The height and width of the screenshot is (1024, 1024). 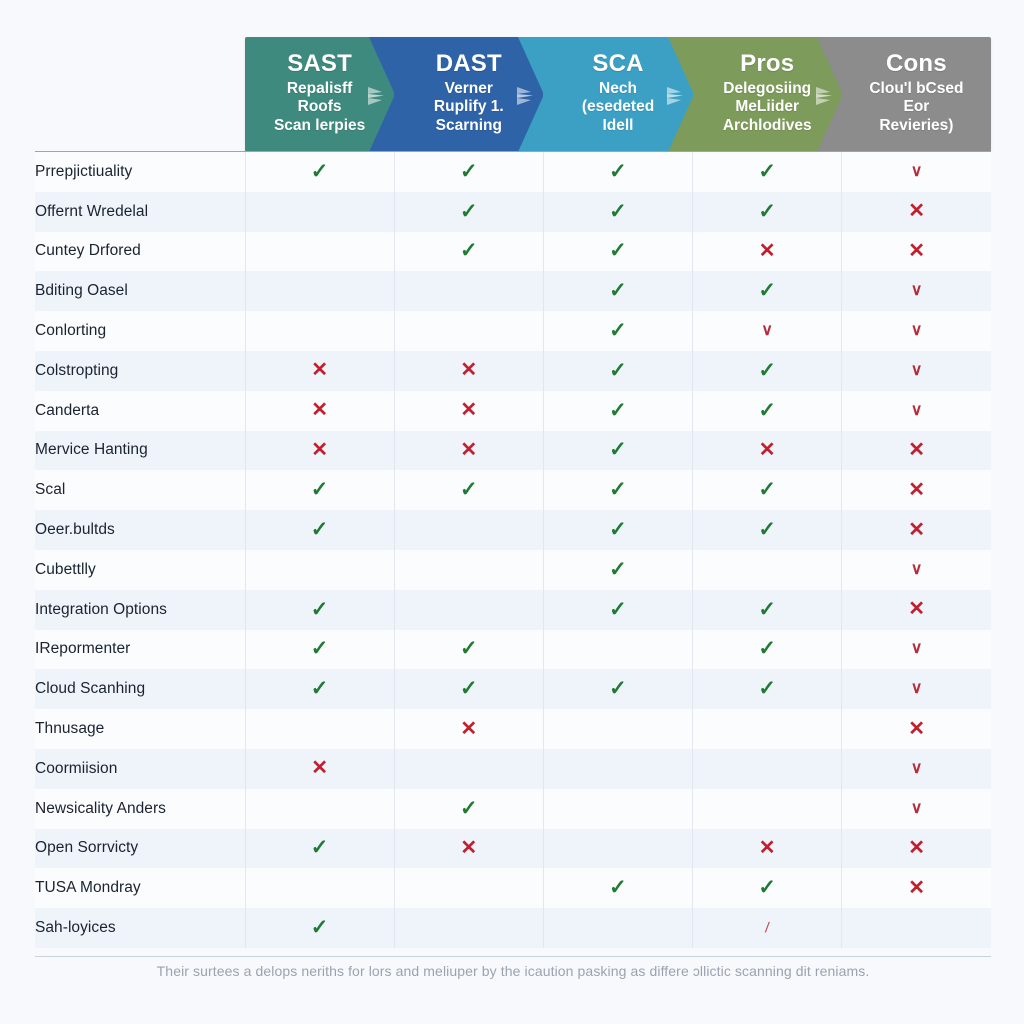 What do you see at coordinates (513, 490) in the screenshot?
I see `table-row: Scal ✓ ✓ ✓ ✓ ✕` at bounding box center [513, 490].